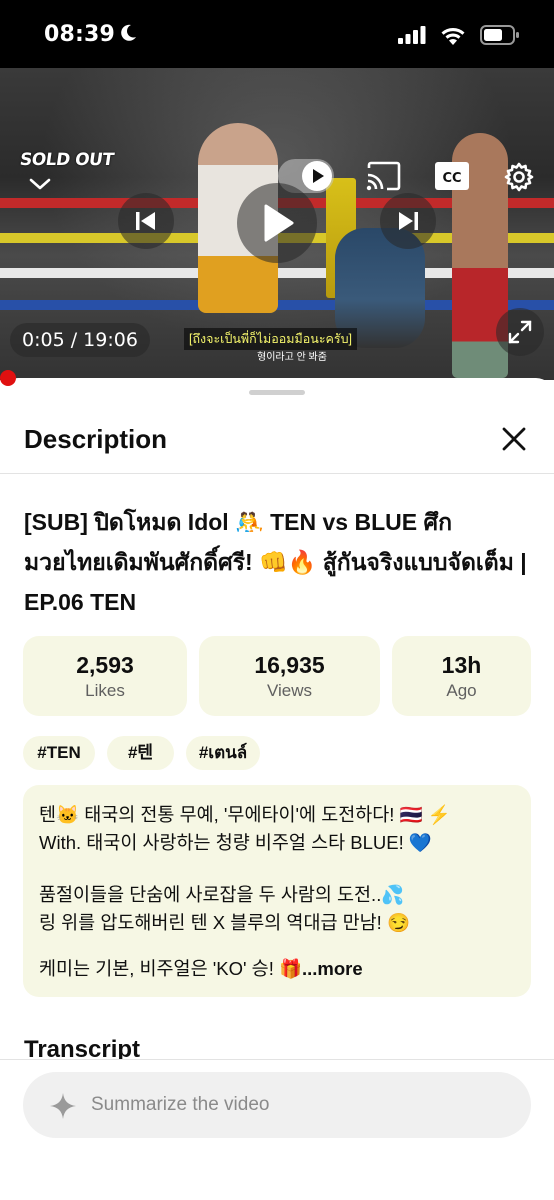 This screenshot has height=1200, width=554. Describe the element at coordinates (171, 968) in the screenshot. I see `description-line: 케미는 기본, 비주얼은 'KO' 승! 🎁` at that location.